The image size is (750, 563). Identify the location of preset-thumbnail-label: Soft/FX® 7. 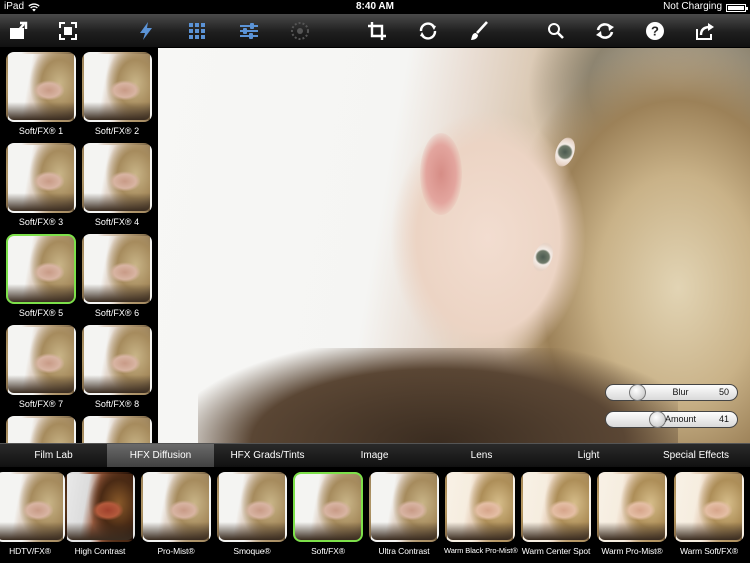
(41, 404).